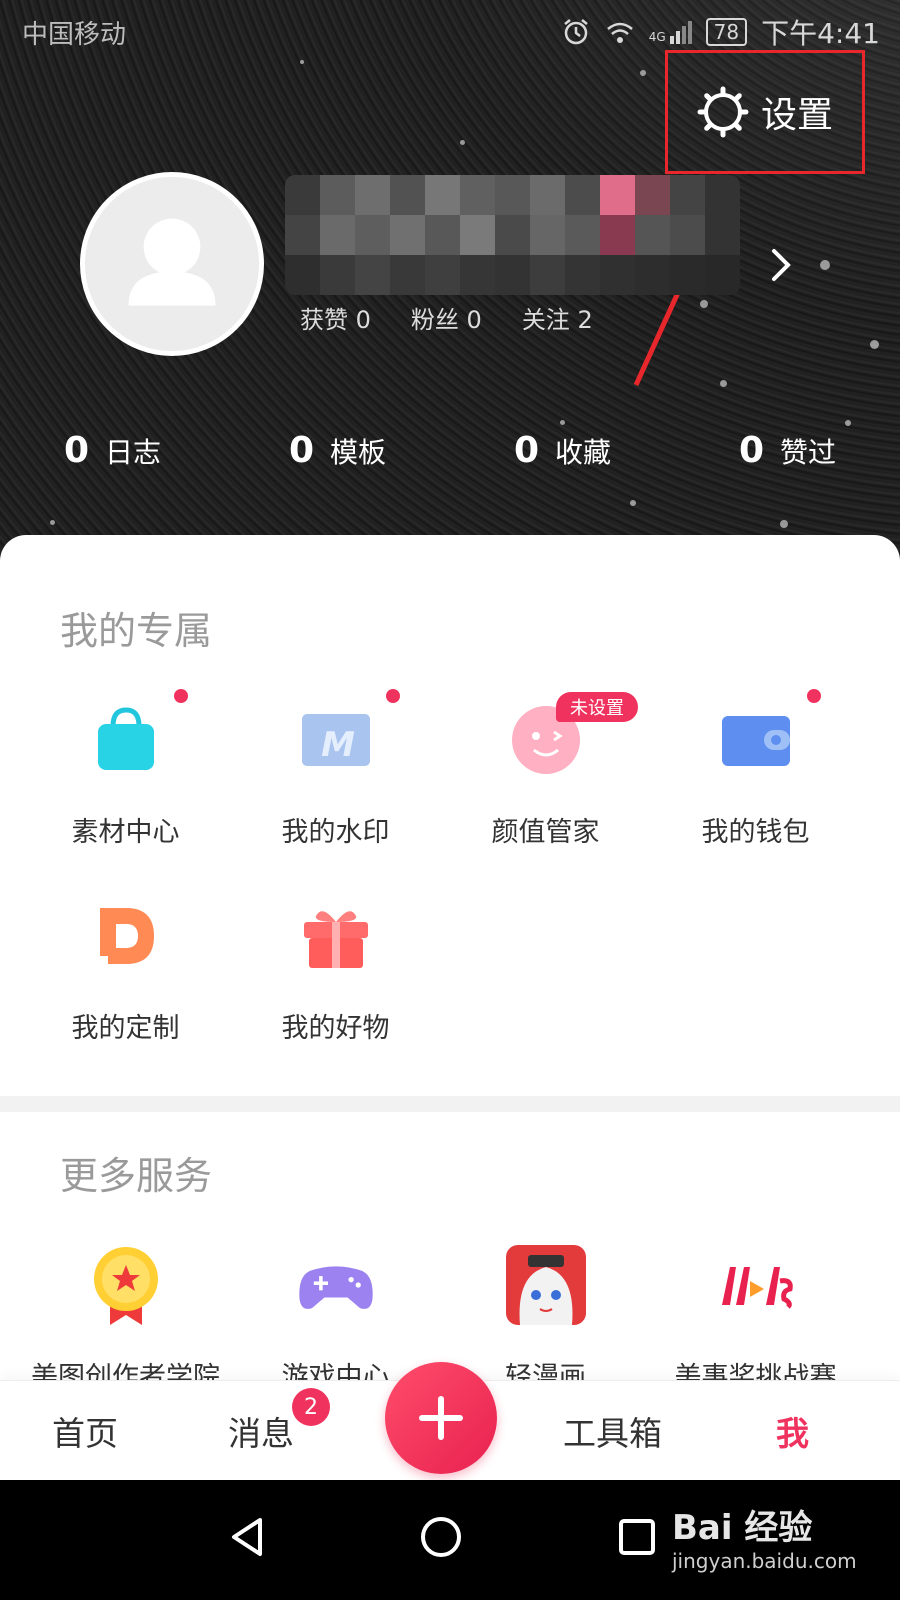 The image size is (900, 1600). I want to click on user-icon, so click(172, 264).